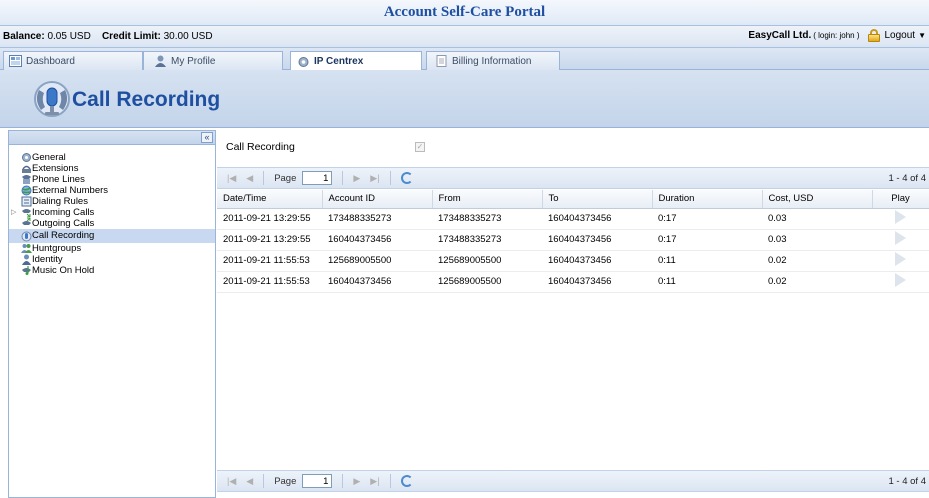 The width and height of the screenshot is (929, 498). What do you see at coordinates (26, 236) in the screenshot?
I see `call-recording-icon` at bounding box center [26, 236].